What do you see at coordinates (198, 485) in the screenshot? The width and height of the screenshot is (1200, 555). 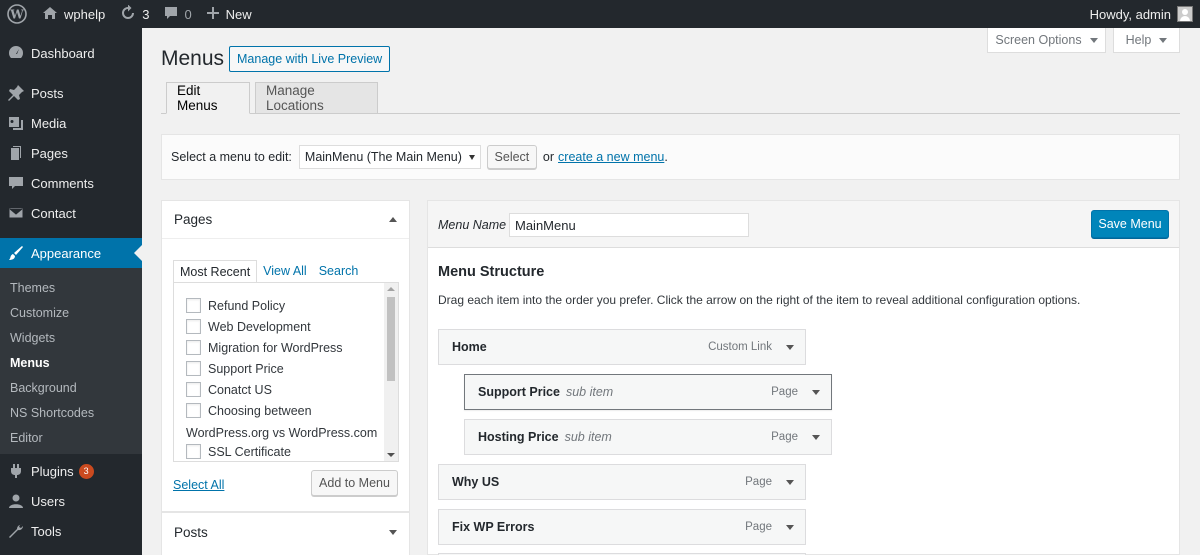 I see `select-all-link: Select All` at bounding box center [198, 485].